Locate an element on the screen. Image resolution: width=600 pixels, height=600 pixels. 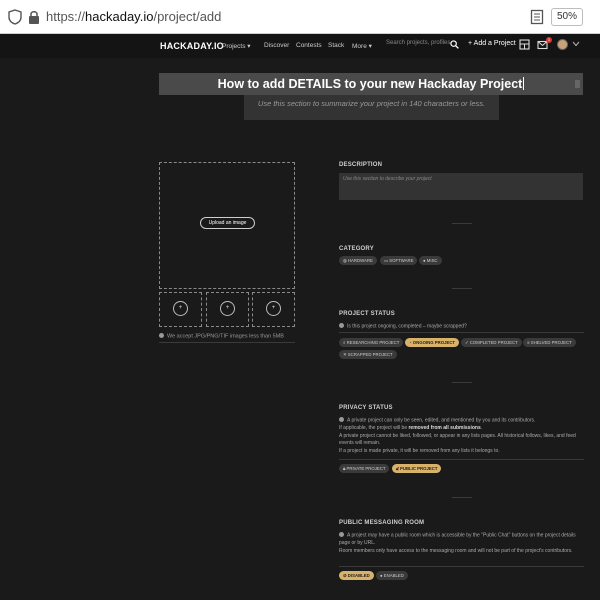
chip-label: DISABLED is located at coordinates (358, 575).